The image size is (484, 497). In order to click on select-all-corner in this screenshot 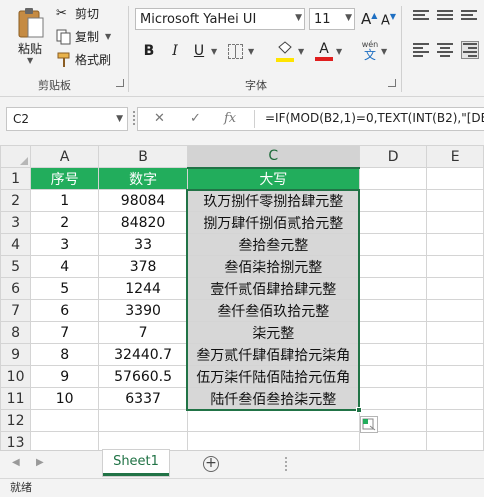, I will do `click(16, 156)`.